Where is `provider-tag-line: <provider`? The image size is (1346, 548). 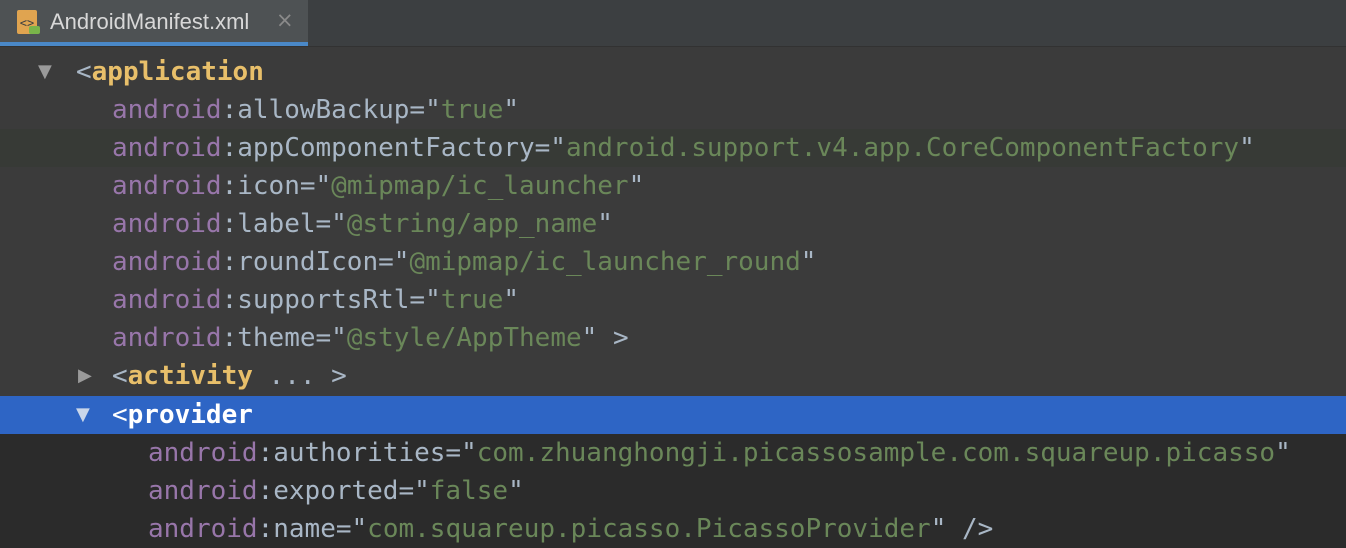
provider-tag-line: <provider is located at coordinates (182, 415).